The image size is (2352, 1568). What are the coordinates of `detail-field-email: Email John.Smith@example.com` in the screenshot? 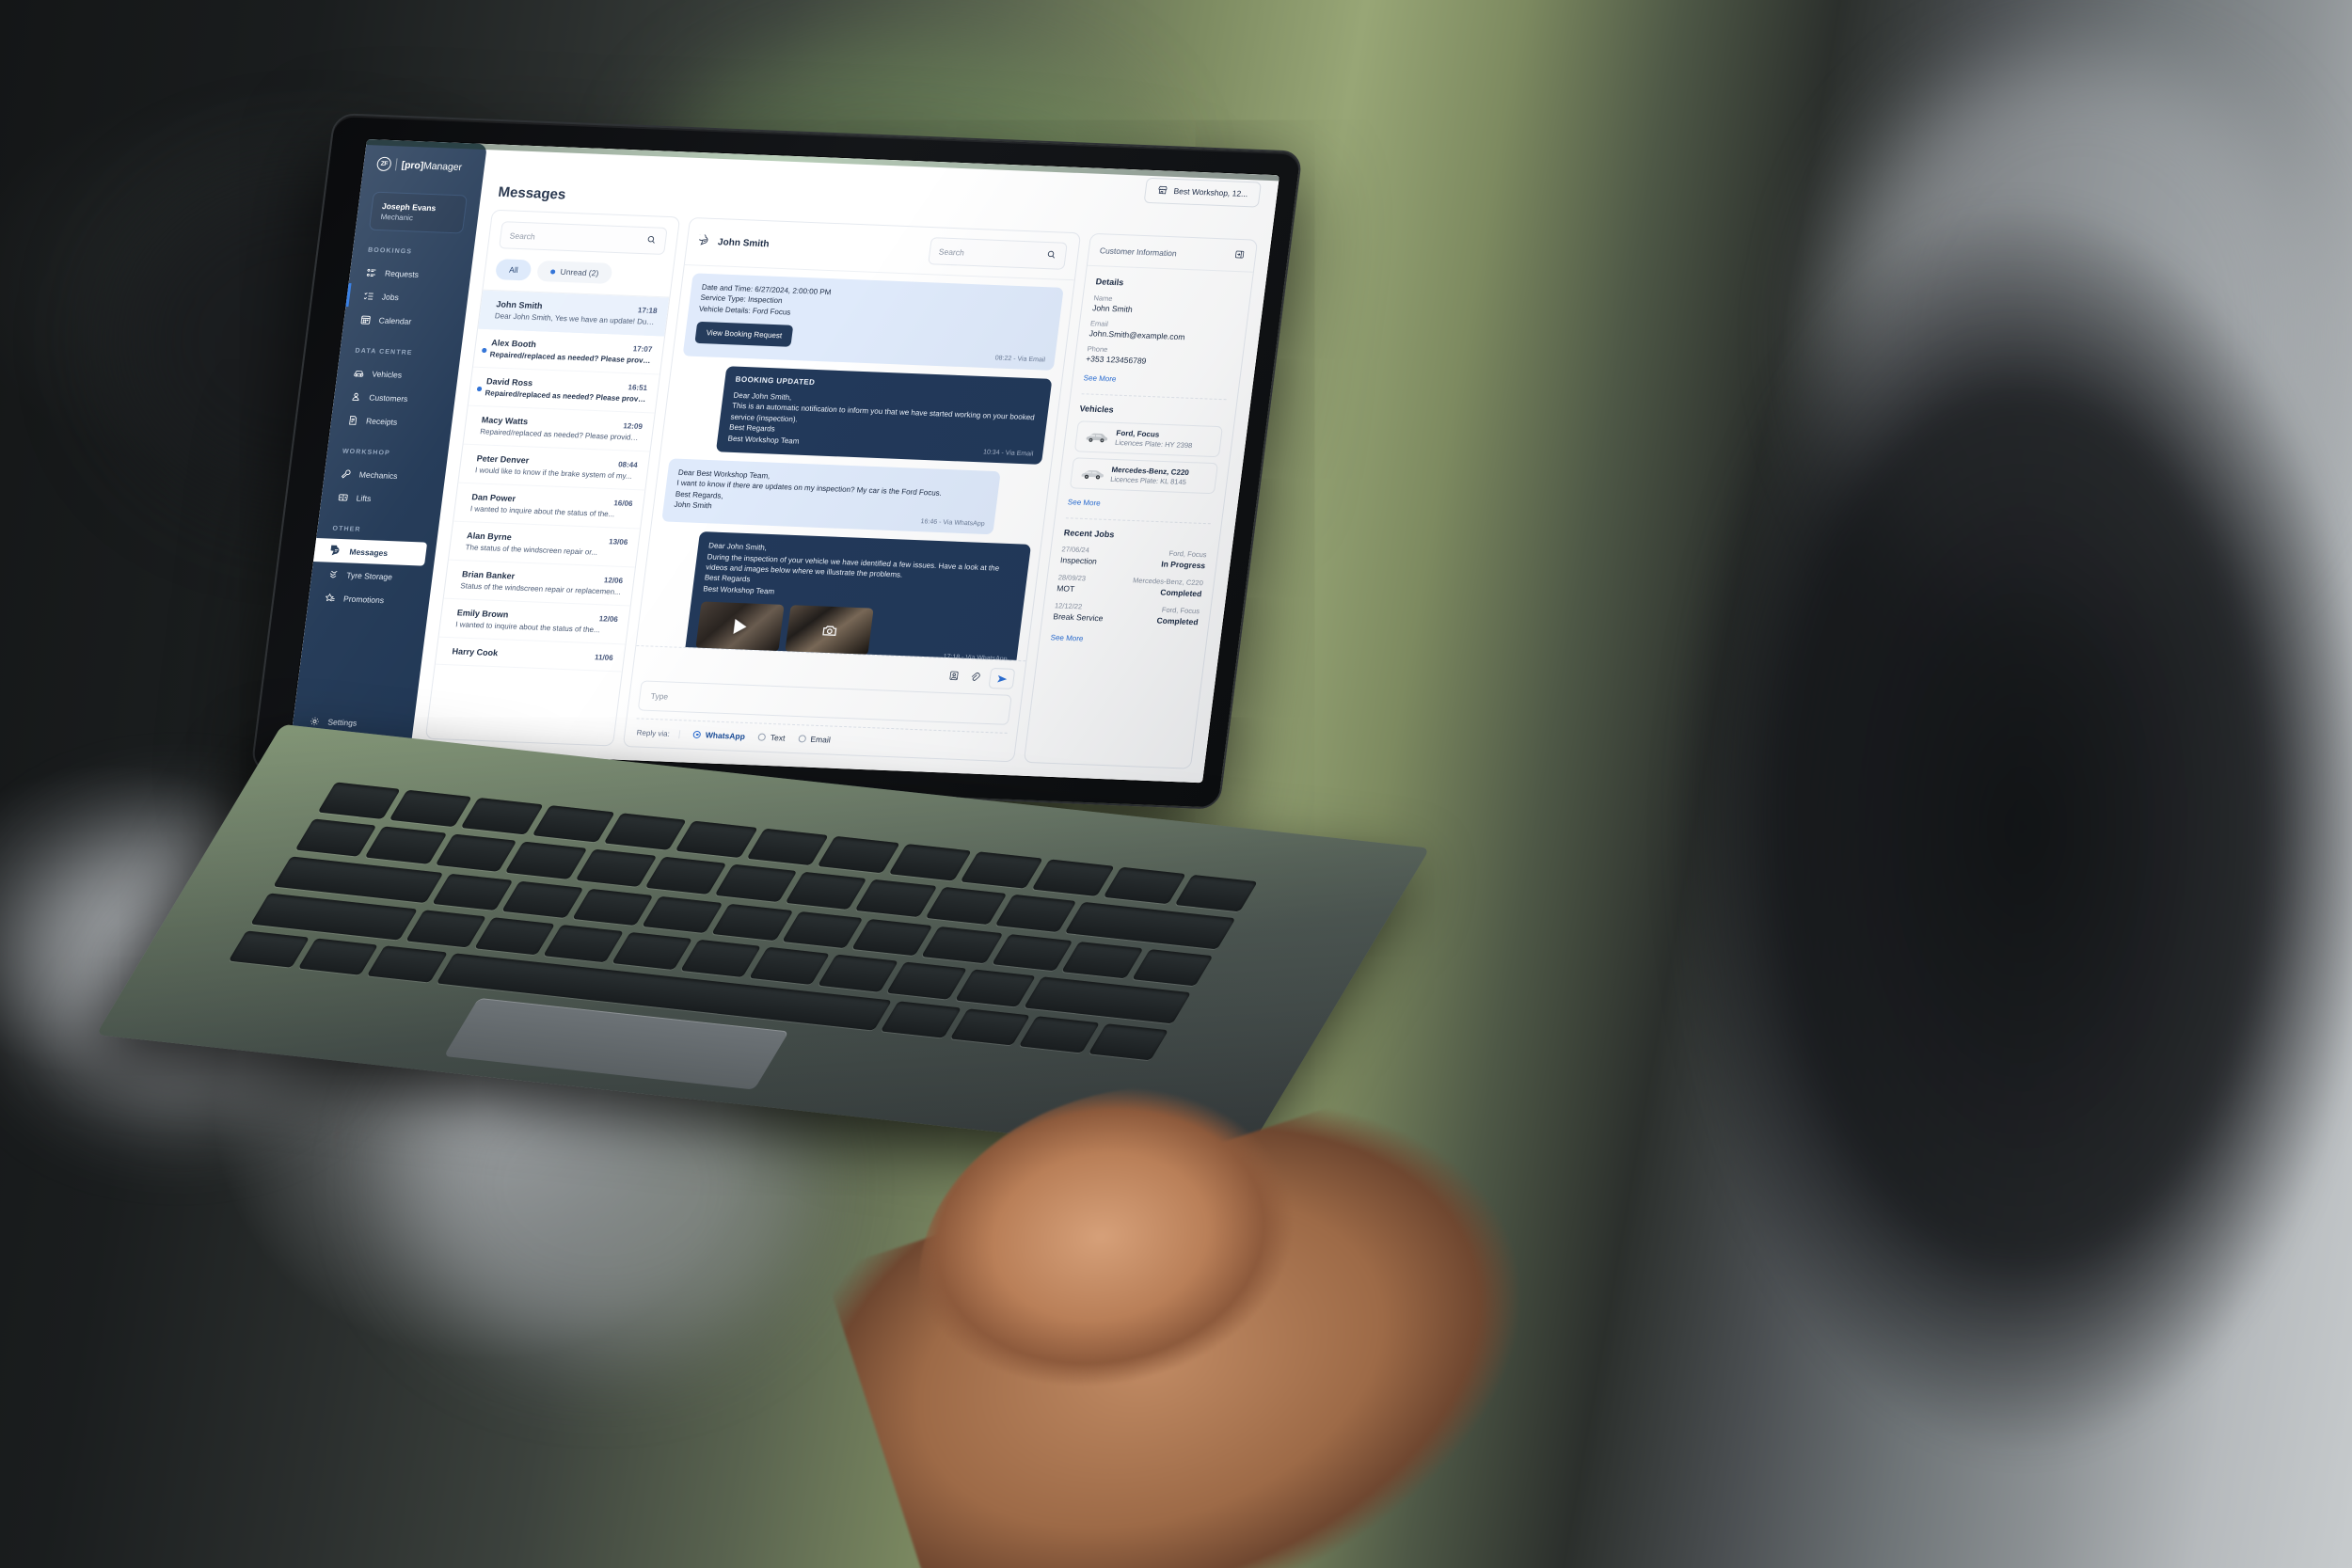 It's located at (1162, 331).